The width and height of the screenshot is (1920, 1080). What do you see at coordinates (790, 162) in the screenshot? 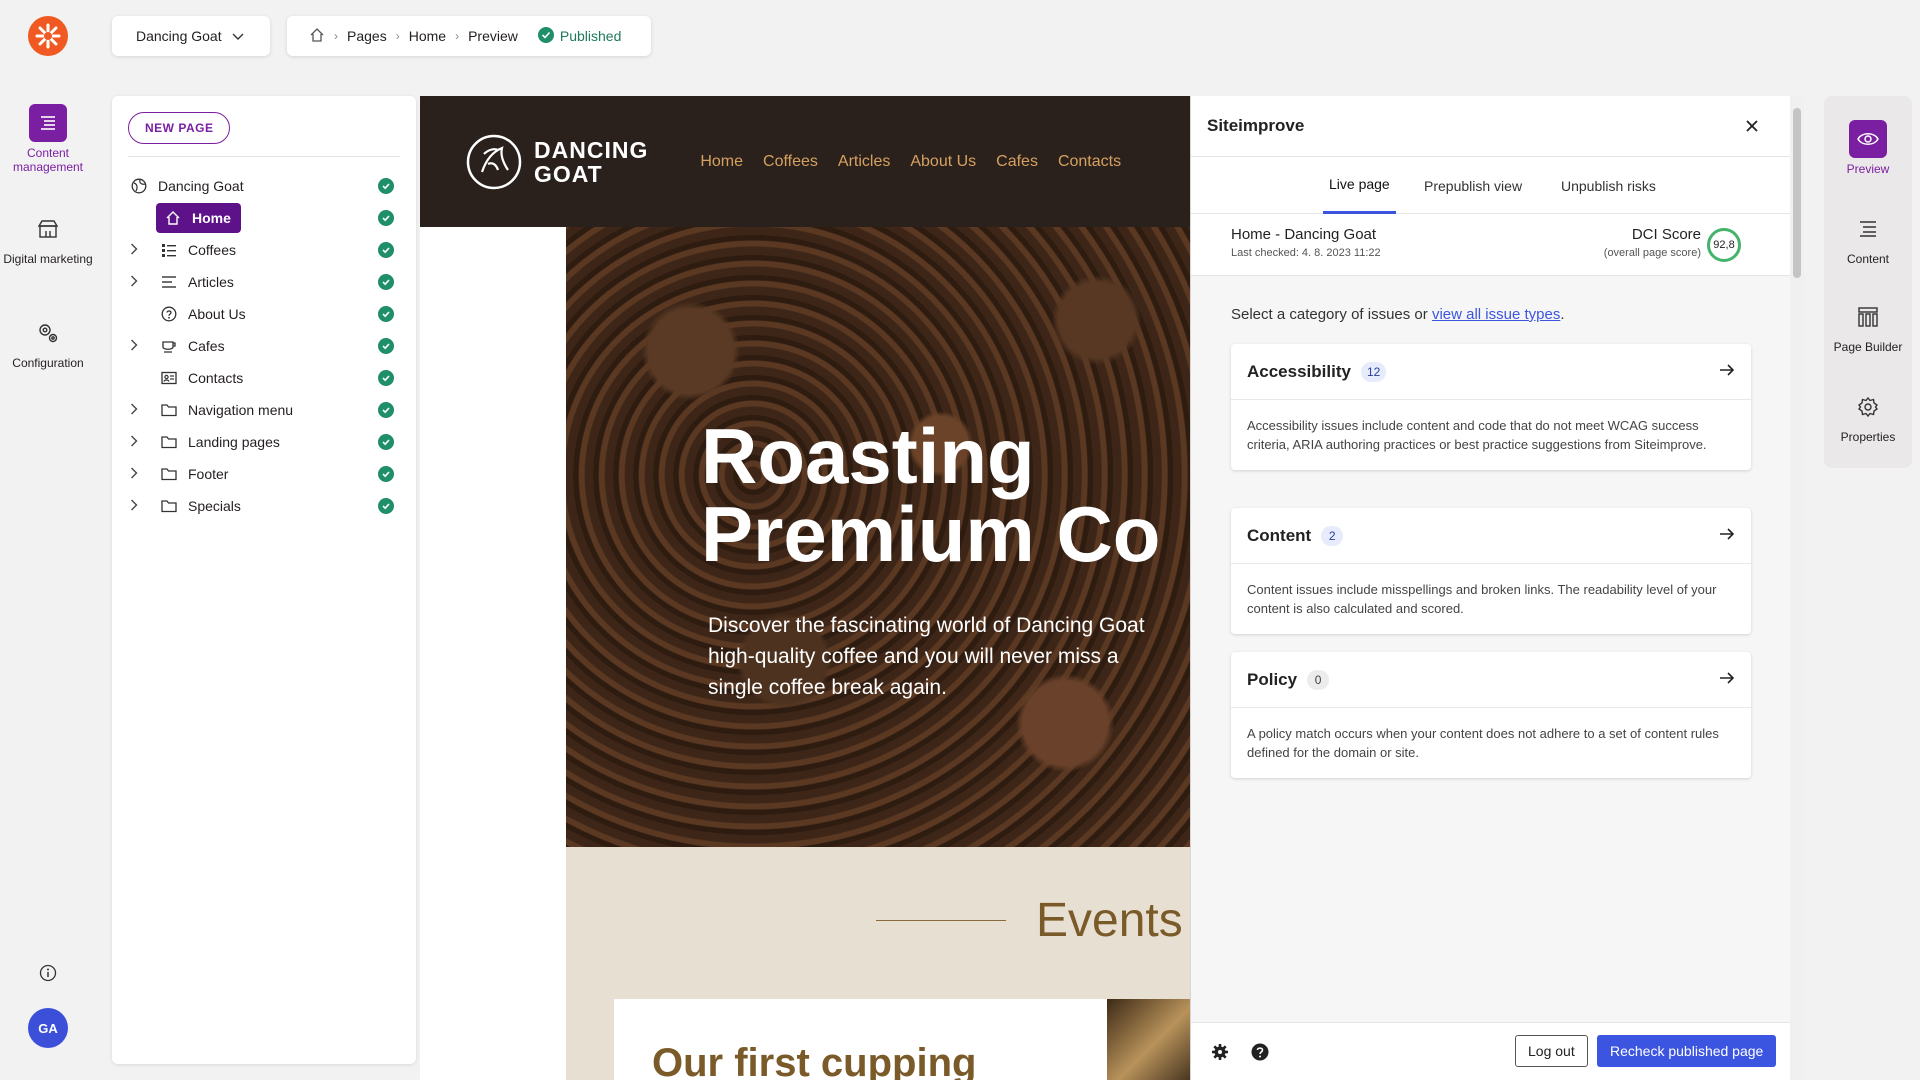
I see `site-nav-coffees: Coffees` at bounding box center [790, 162].